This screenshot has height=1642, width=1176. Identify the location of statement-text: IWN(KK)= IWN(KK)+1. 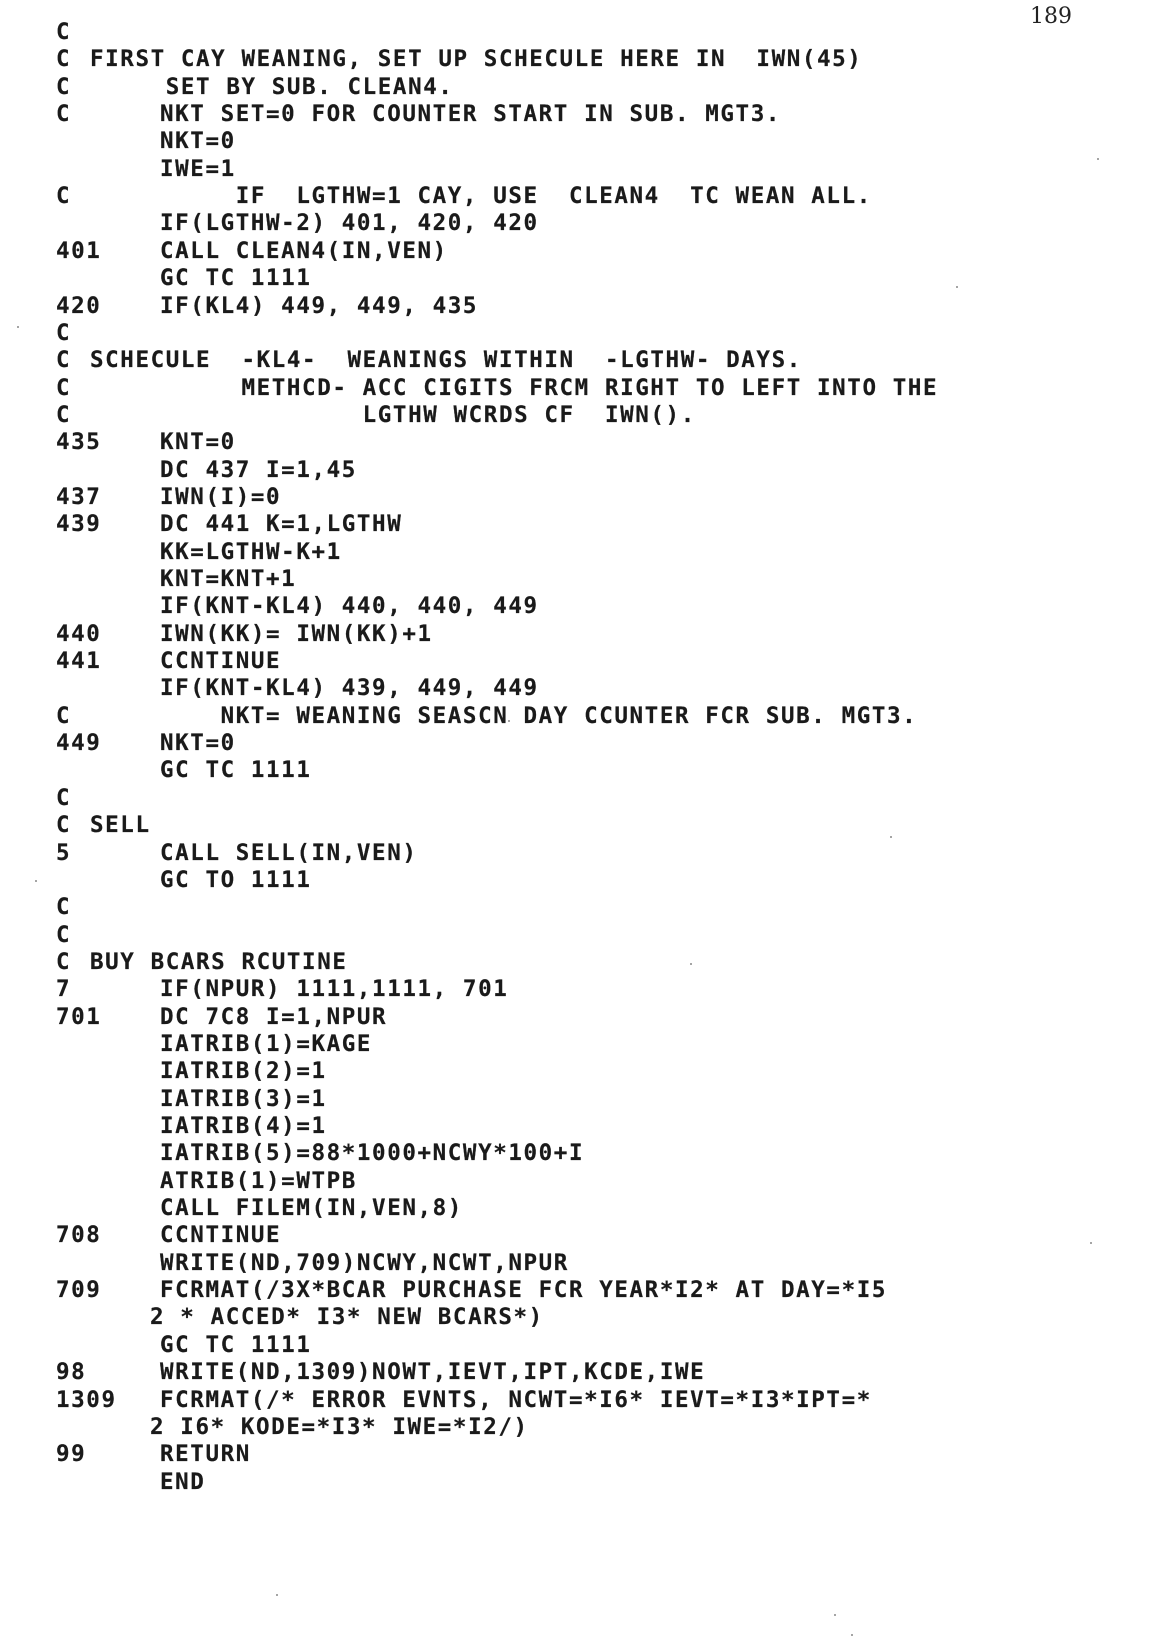
(296, 633).